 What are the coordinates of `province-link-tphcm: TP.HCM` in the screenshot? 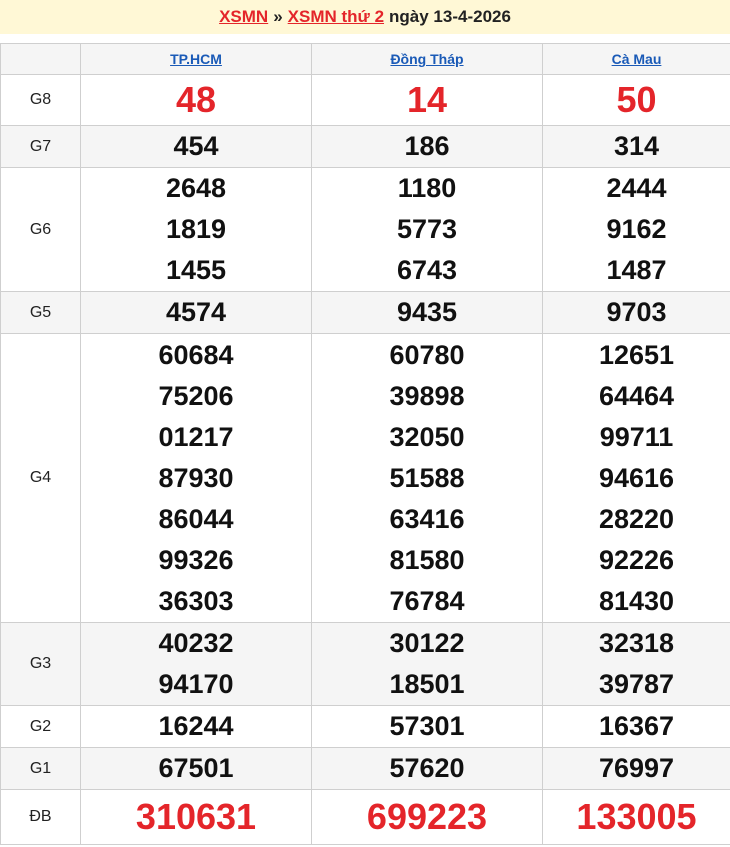 It's located at (196, 59).